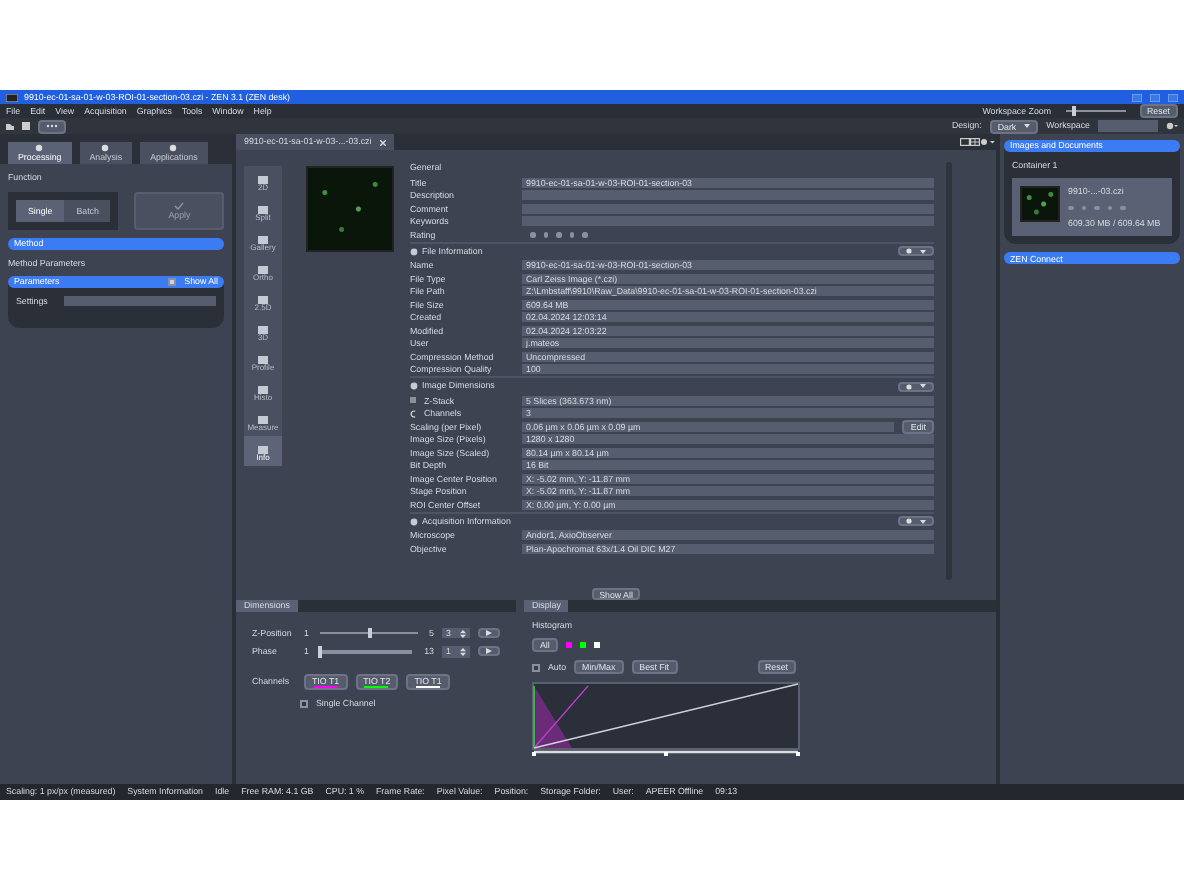  I want to click on show-all-checkbox, so click(172, 282).